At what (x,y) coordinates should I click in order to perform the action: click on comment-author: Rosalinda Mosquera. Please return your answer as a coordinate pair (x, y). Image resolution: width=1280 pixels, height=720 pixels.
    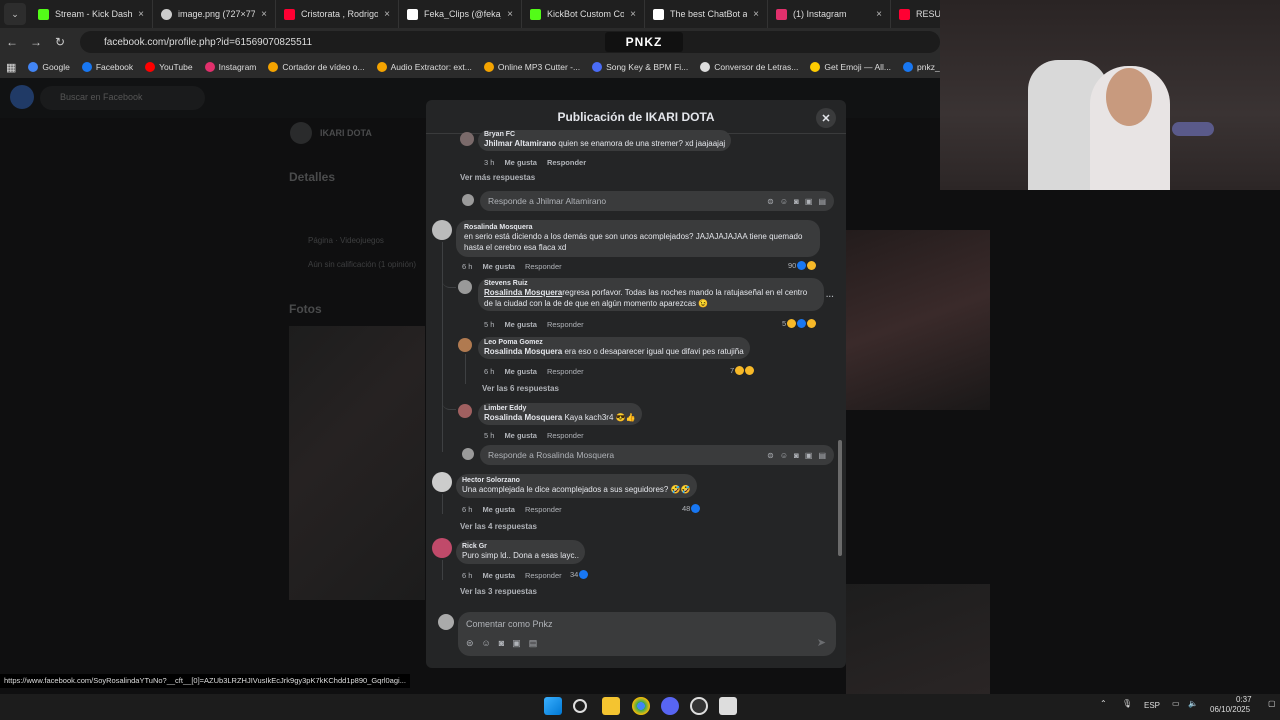
    Looking at the image, I should click on (638, 227).